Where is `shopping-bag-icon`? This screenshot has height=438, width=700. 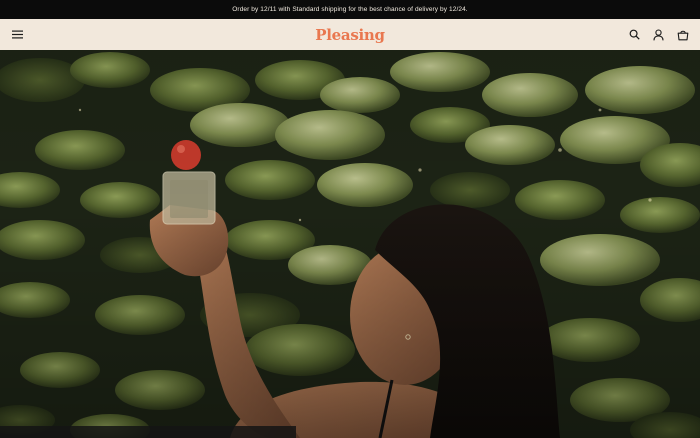
shopping-bag-icon is located at coordinates (682, 34).